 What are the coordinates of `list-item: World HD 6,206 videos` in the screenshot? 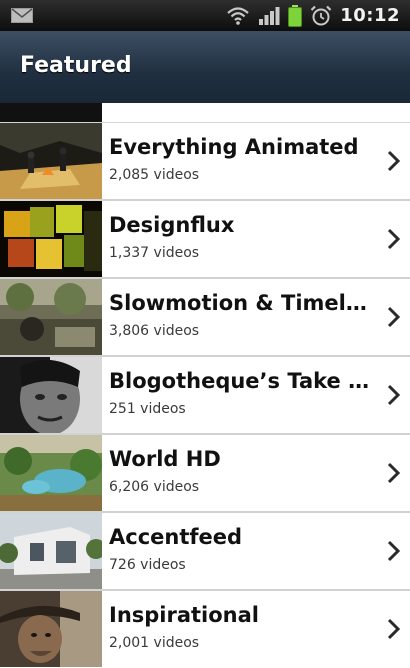 It's located at (205, 474).